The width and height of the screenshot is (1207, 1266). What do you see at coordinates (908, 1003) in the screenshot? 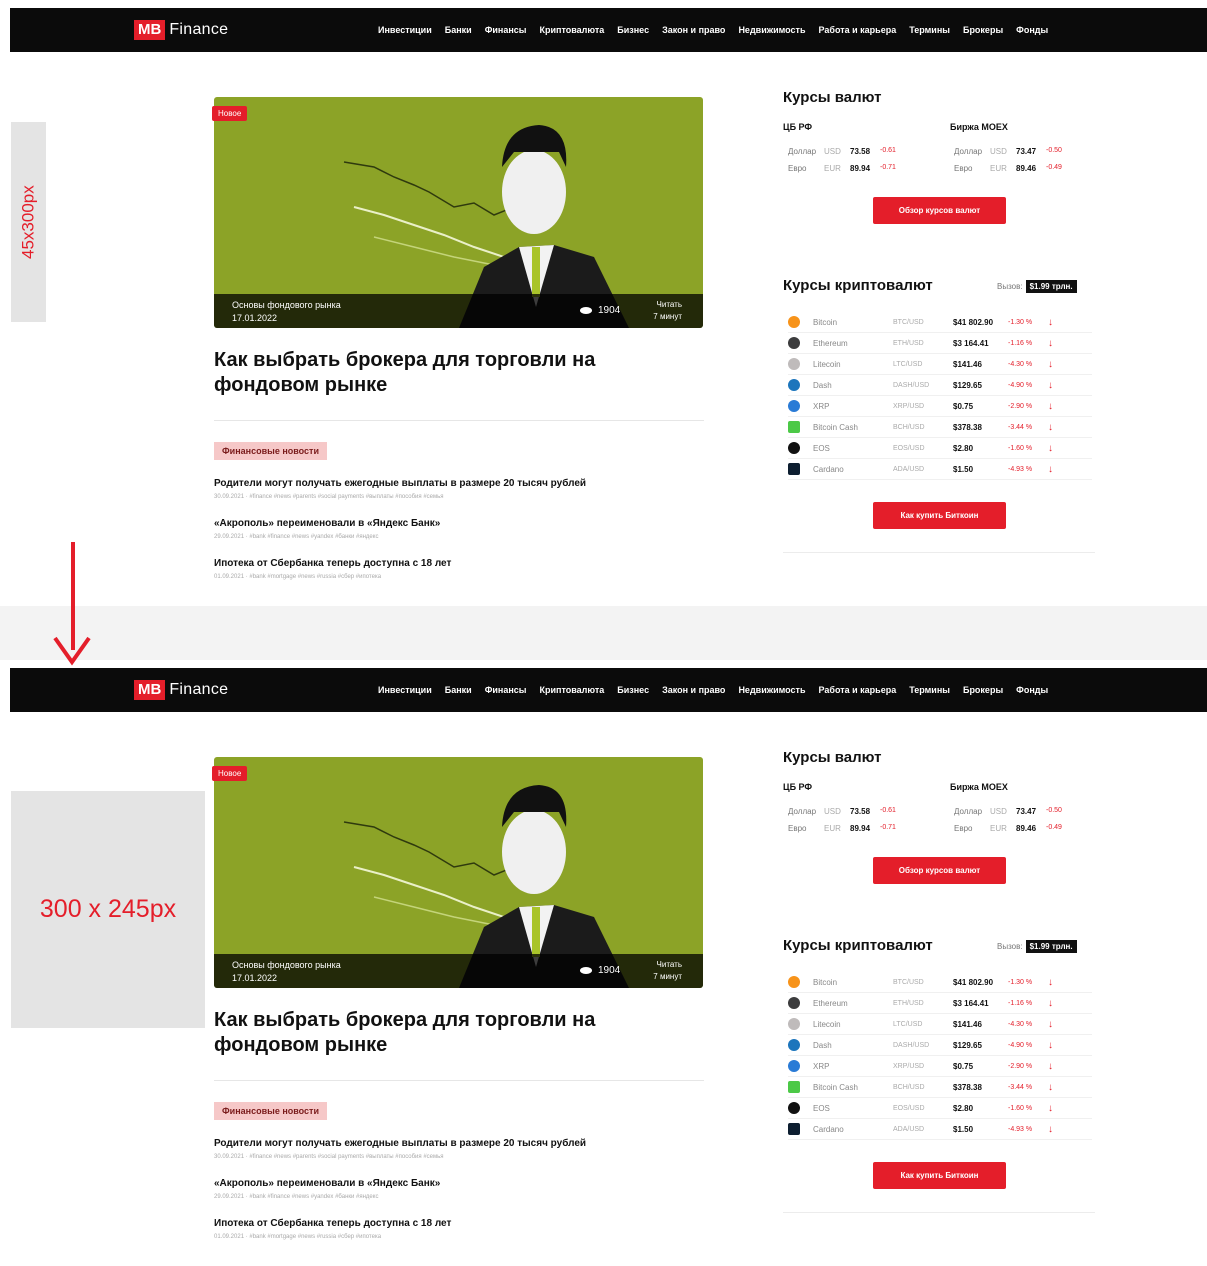
I see `crypto-pair: ETH/USD` at bounding box center [908, 1003].